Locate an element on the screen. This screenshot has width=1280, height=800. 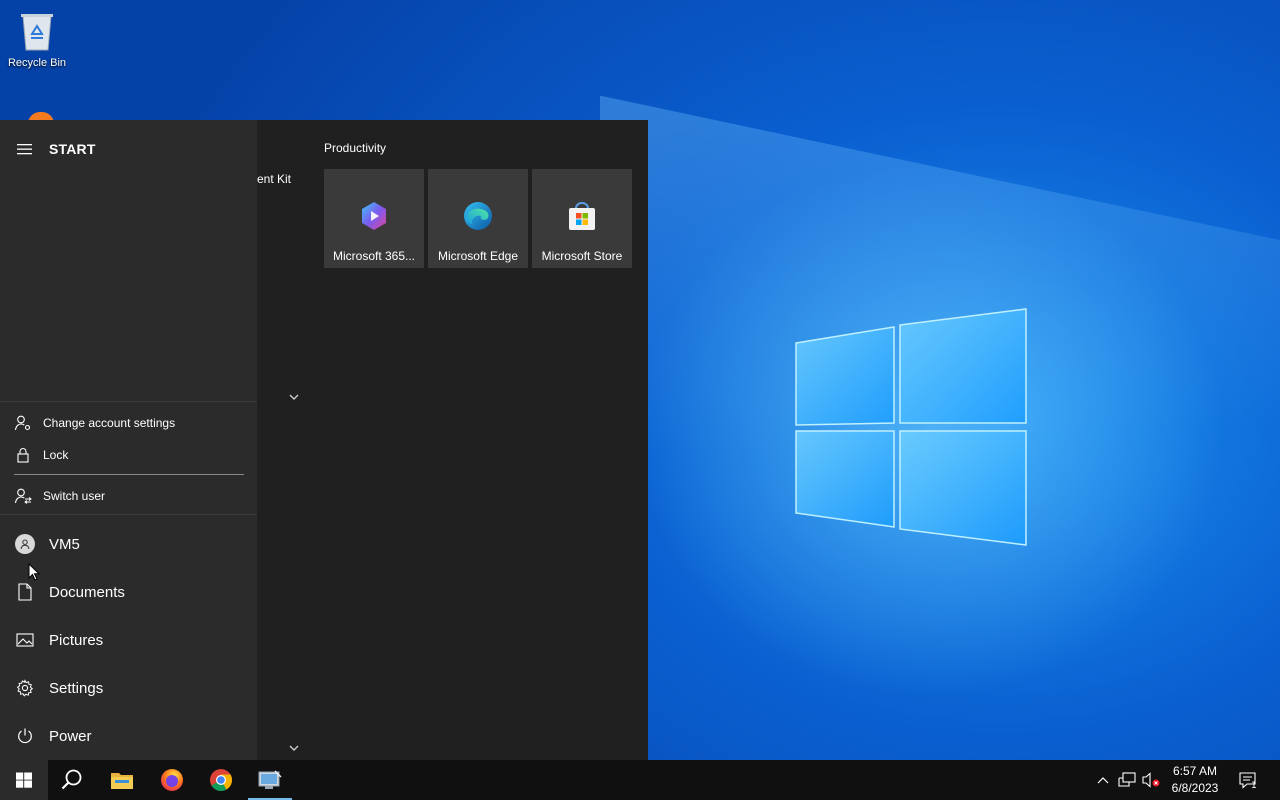
start-icon is located at coordinates (24, 780).